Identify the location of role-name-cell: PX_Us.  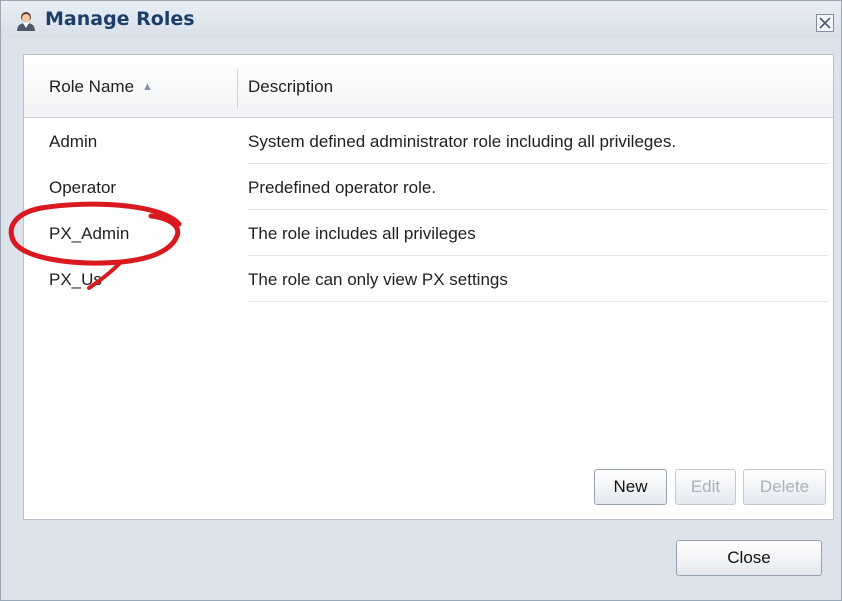
(75, 279).